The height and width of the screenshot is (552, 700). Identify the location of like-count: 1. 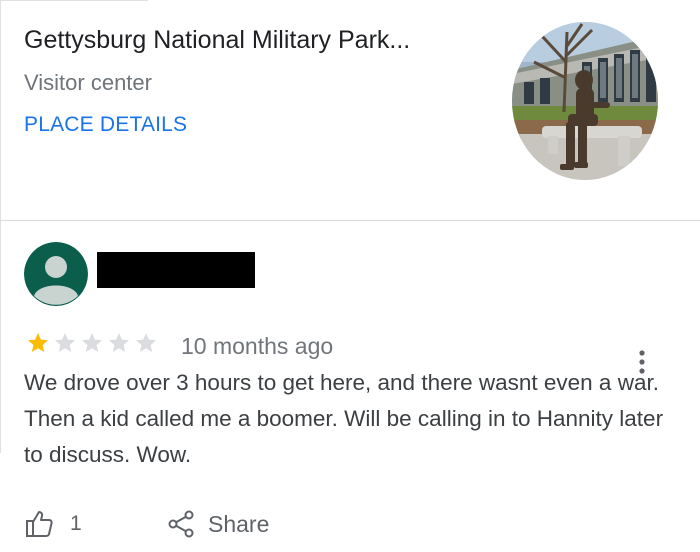
(76, 523).